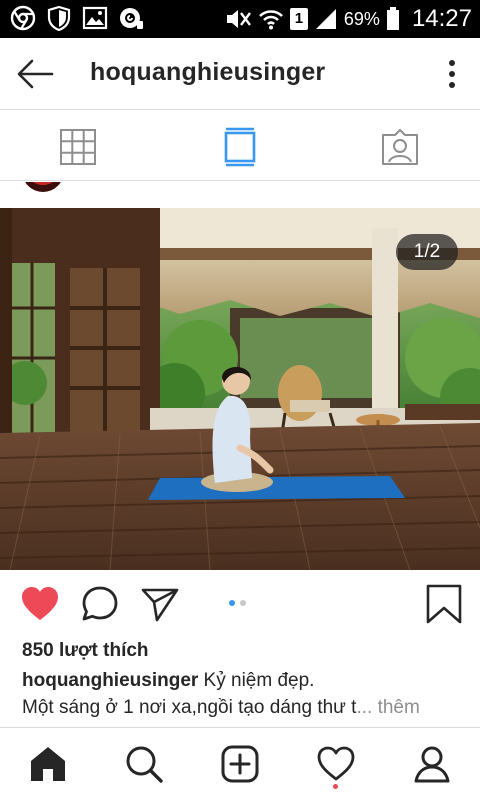  What do you see at coordinates (243, 603) in the screenshot?
I see `carousel-dot` at bounding box center [243, 603].